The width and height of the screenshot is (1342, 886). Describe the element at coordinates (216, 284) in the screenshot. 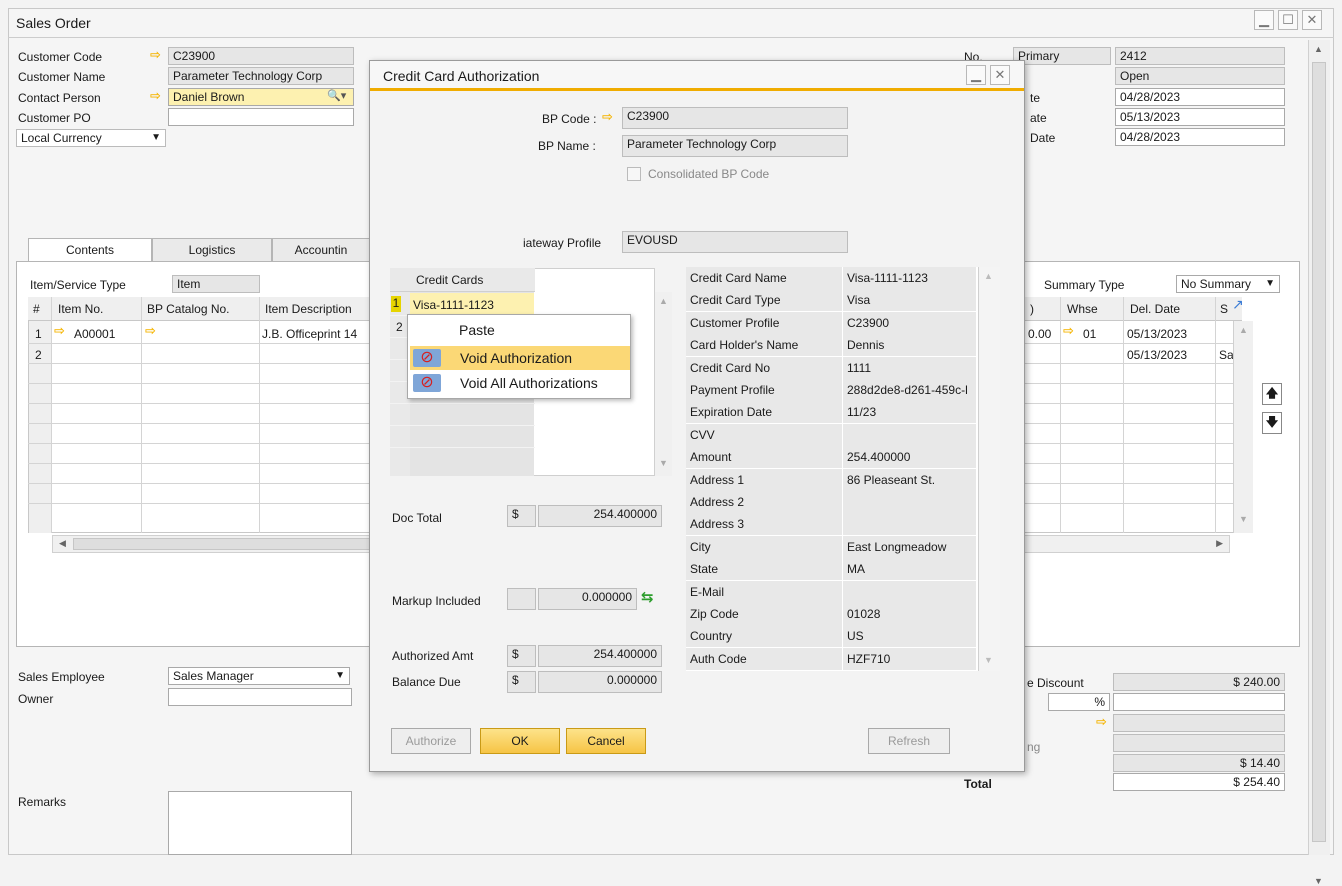

I see `item-type-field: Item` at that location.